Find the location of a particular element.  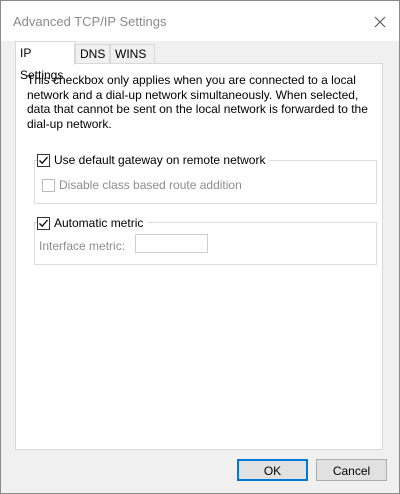

use-default-gateway-label: Use default gateway on remote network is located at coordinates (160, 160).